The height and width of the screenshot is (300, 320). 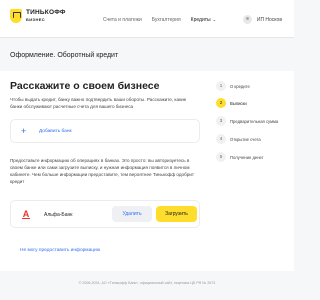 I want to click on logo-name: ТИНЬКОФФ, so click(x=46, y=13).